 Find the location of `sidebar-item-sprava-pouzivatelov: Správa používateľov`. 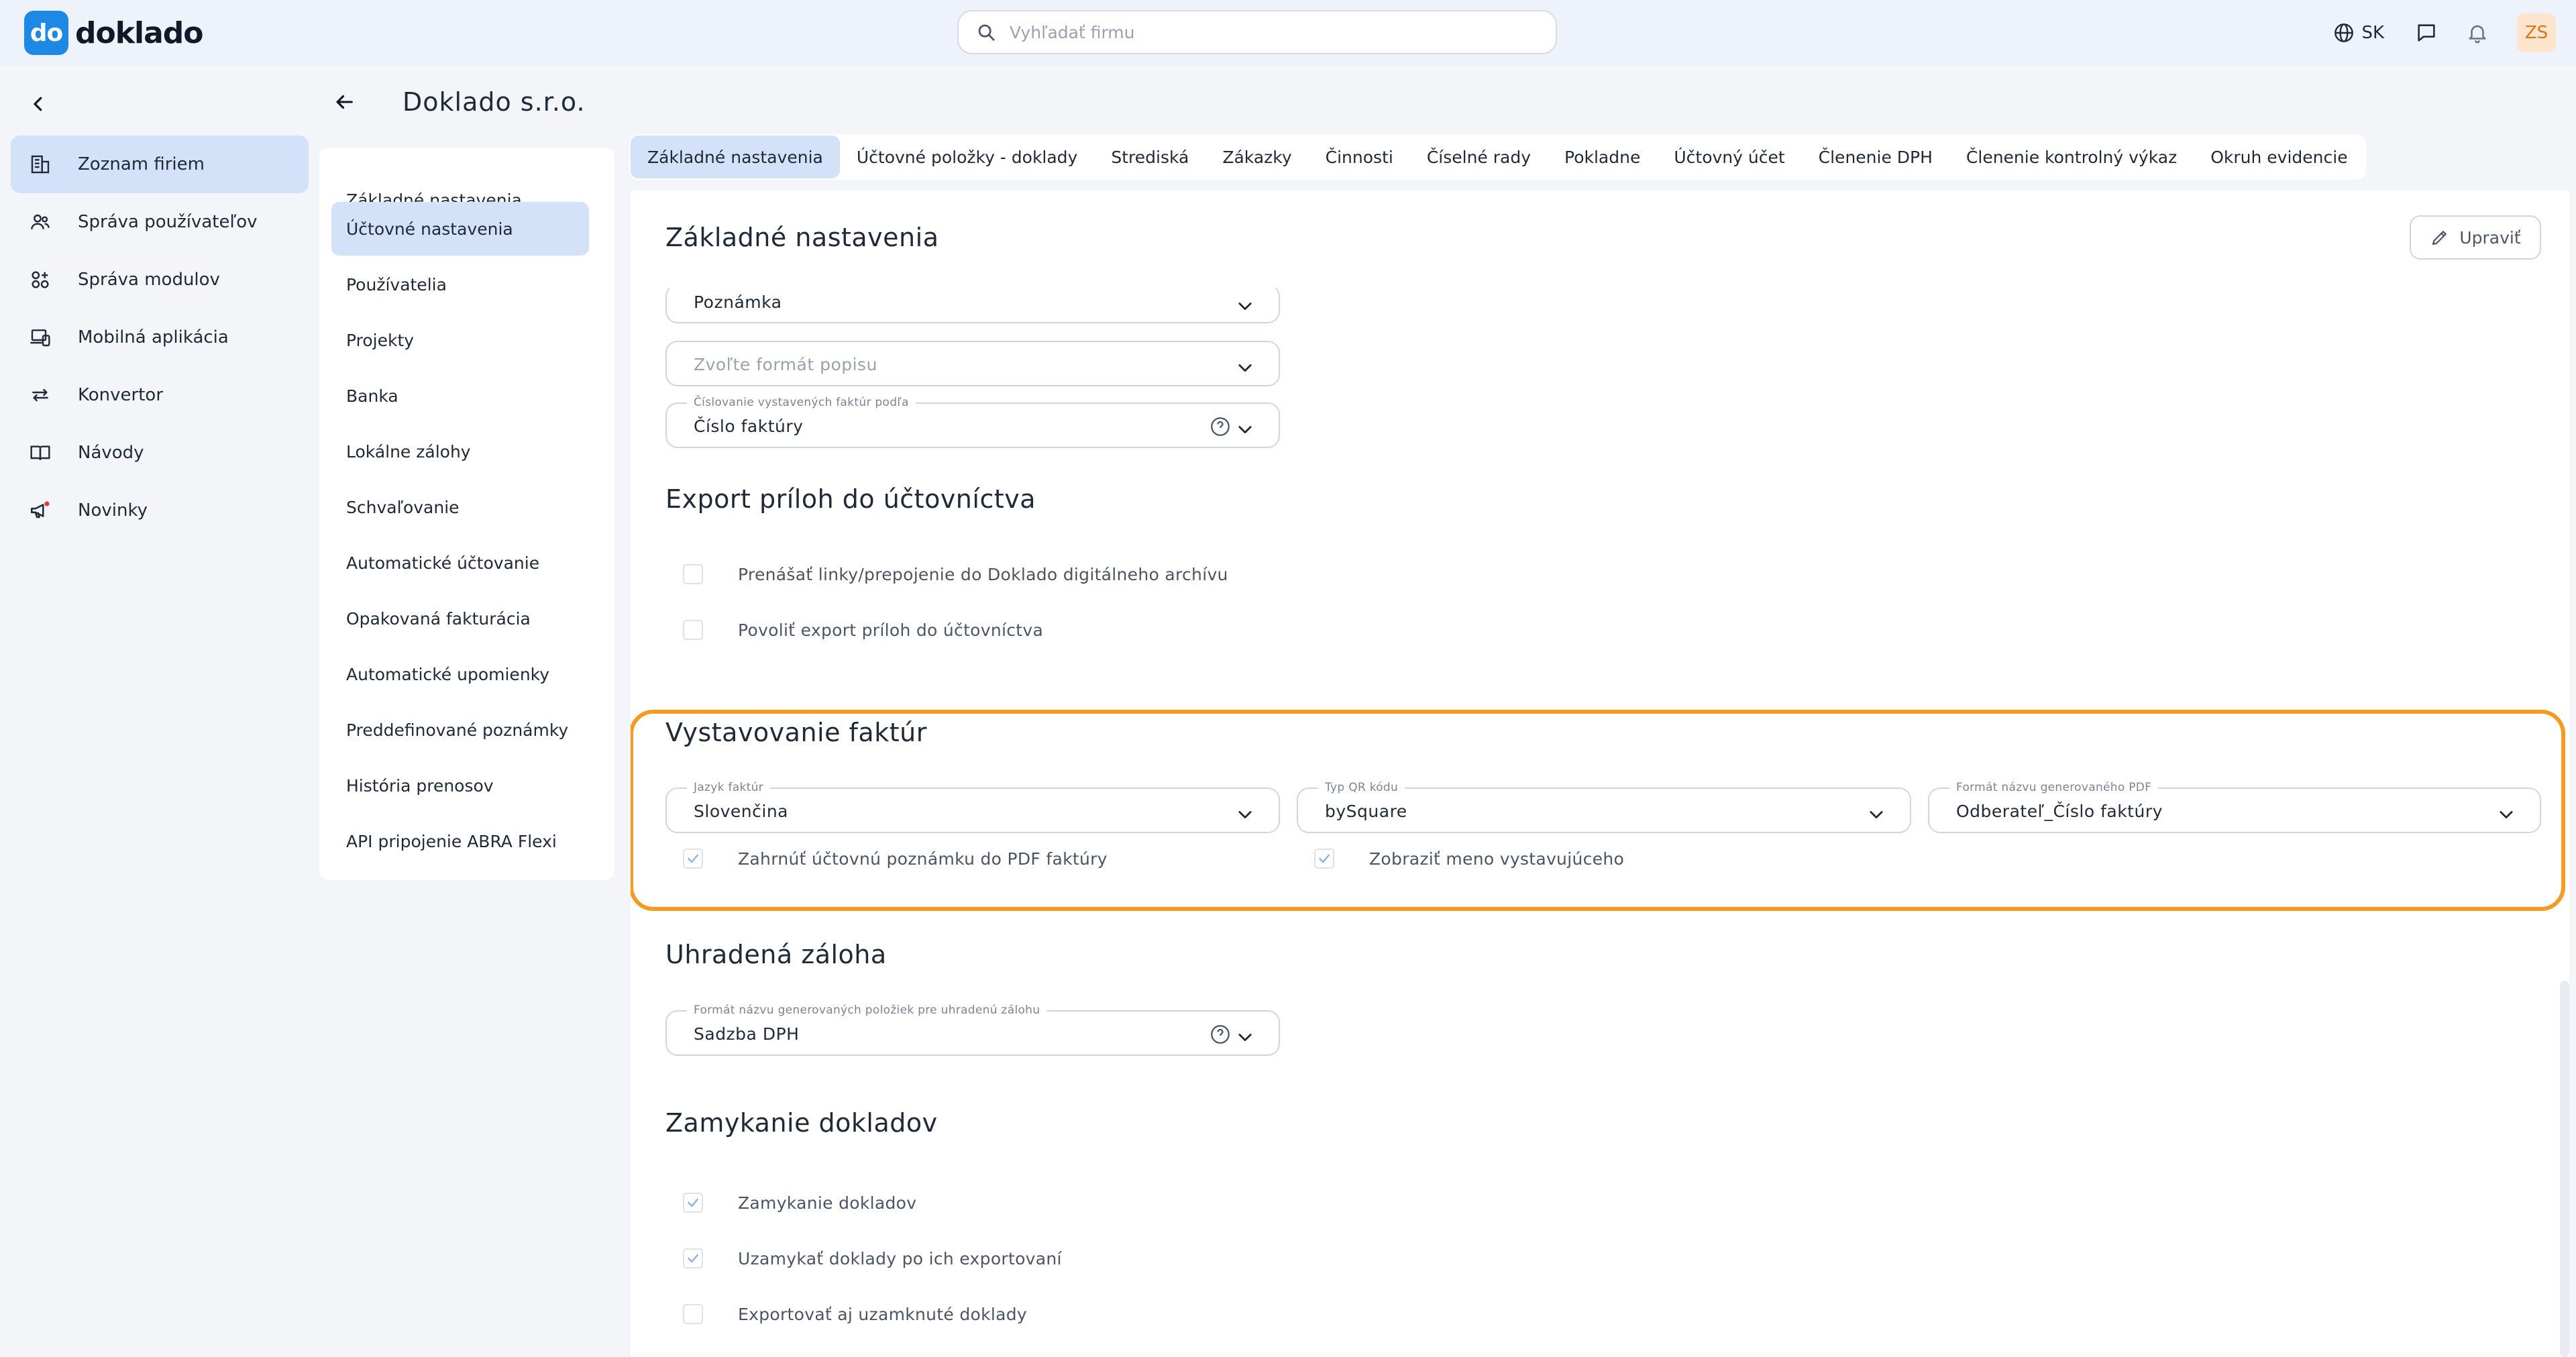

sidebar-item-sprava-pouzivatelov: Správa používateľov is located at coordinates (160, 222).